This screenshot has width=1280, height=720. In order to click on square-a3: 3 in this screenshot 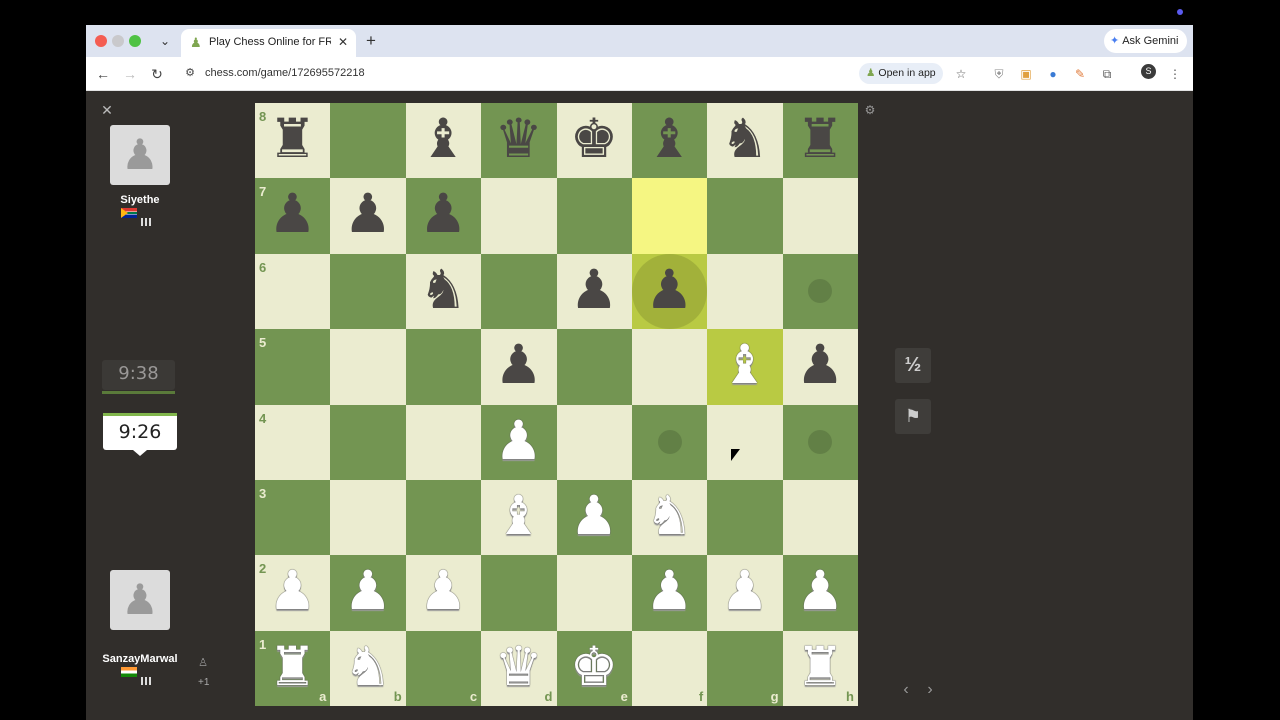, I will do `click(293, 517)`.